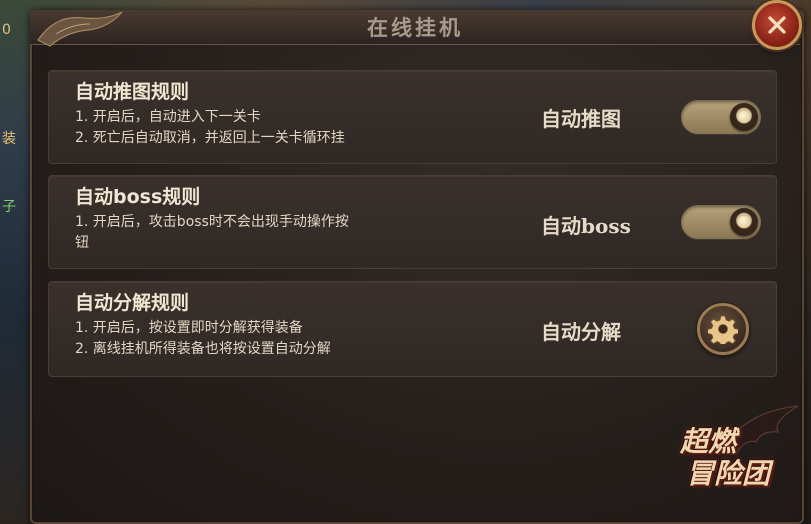  Describe the element at coordinates (82, 243) in the screenshot. I see `rule-line: 钮` at that location.